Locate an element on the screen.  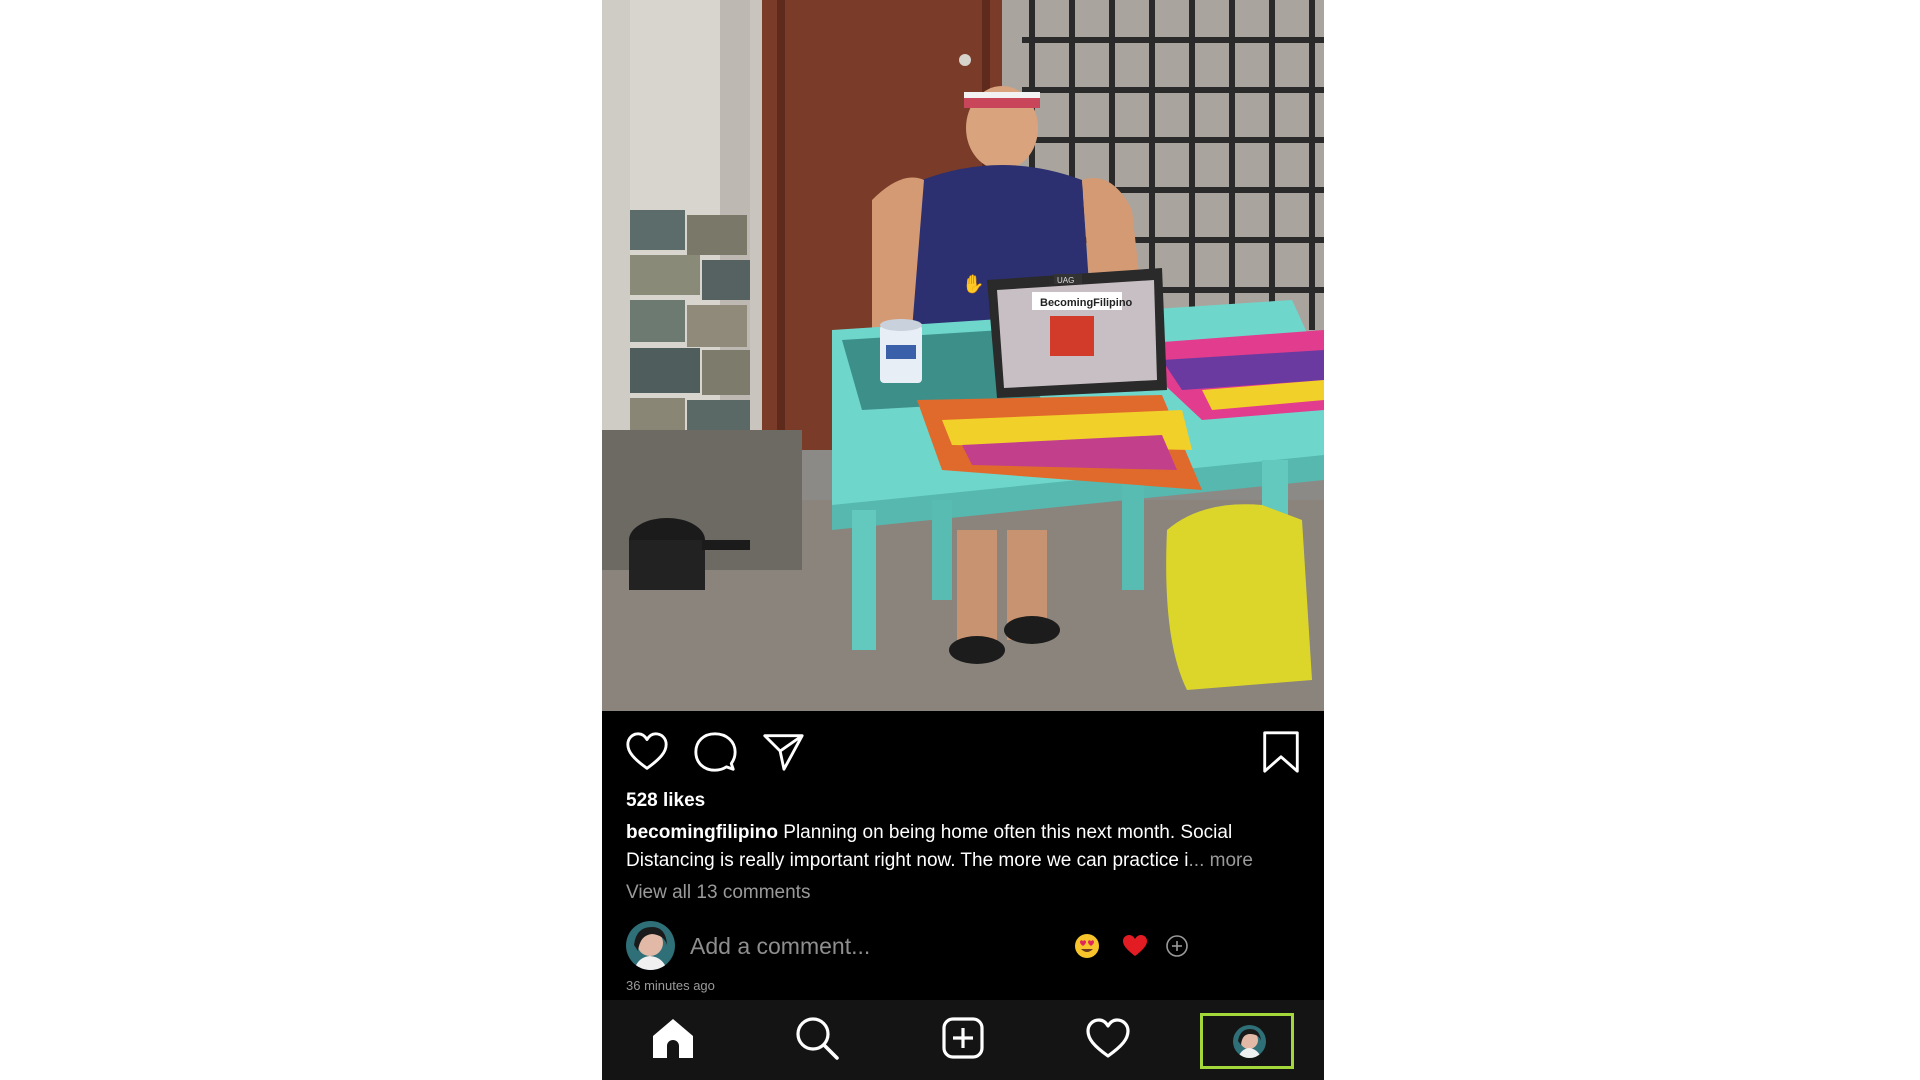
profile-avatar-image is located at coordinates (1249, 1041).